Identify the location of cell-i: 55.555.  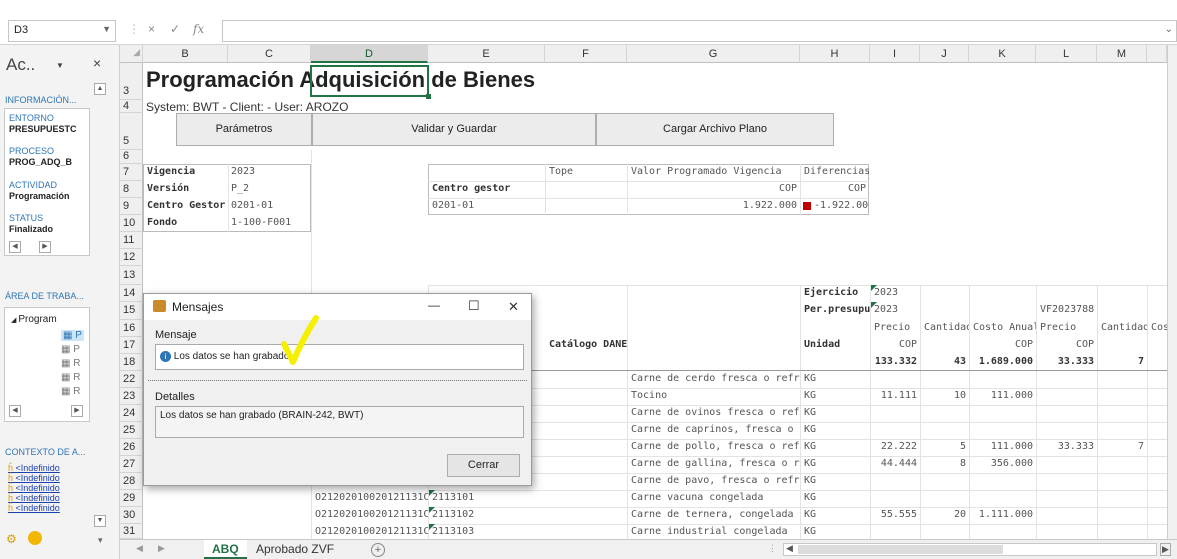
(895, 515).